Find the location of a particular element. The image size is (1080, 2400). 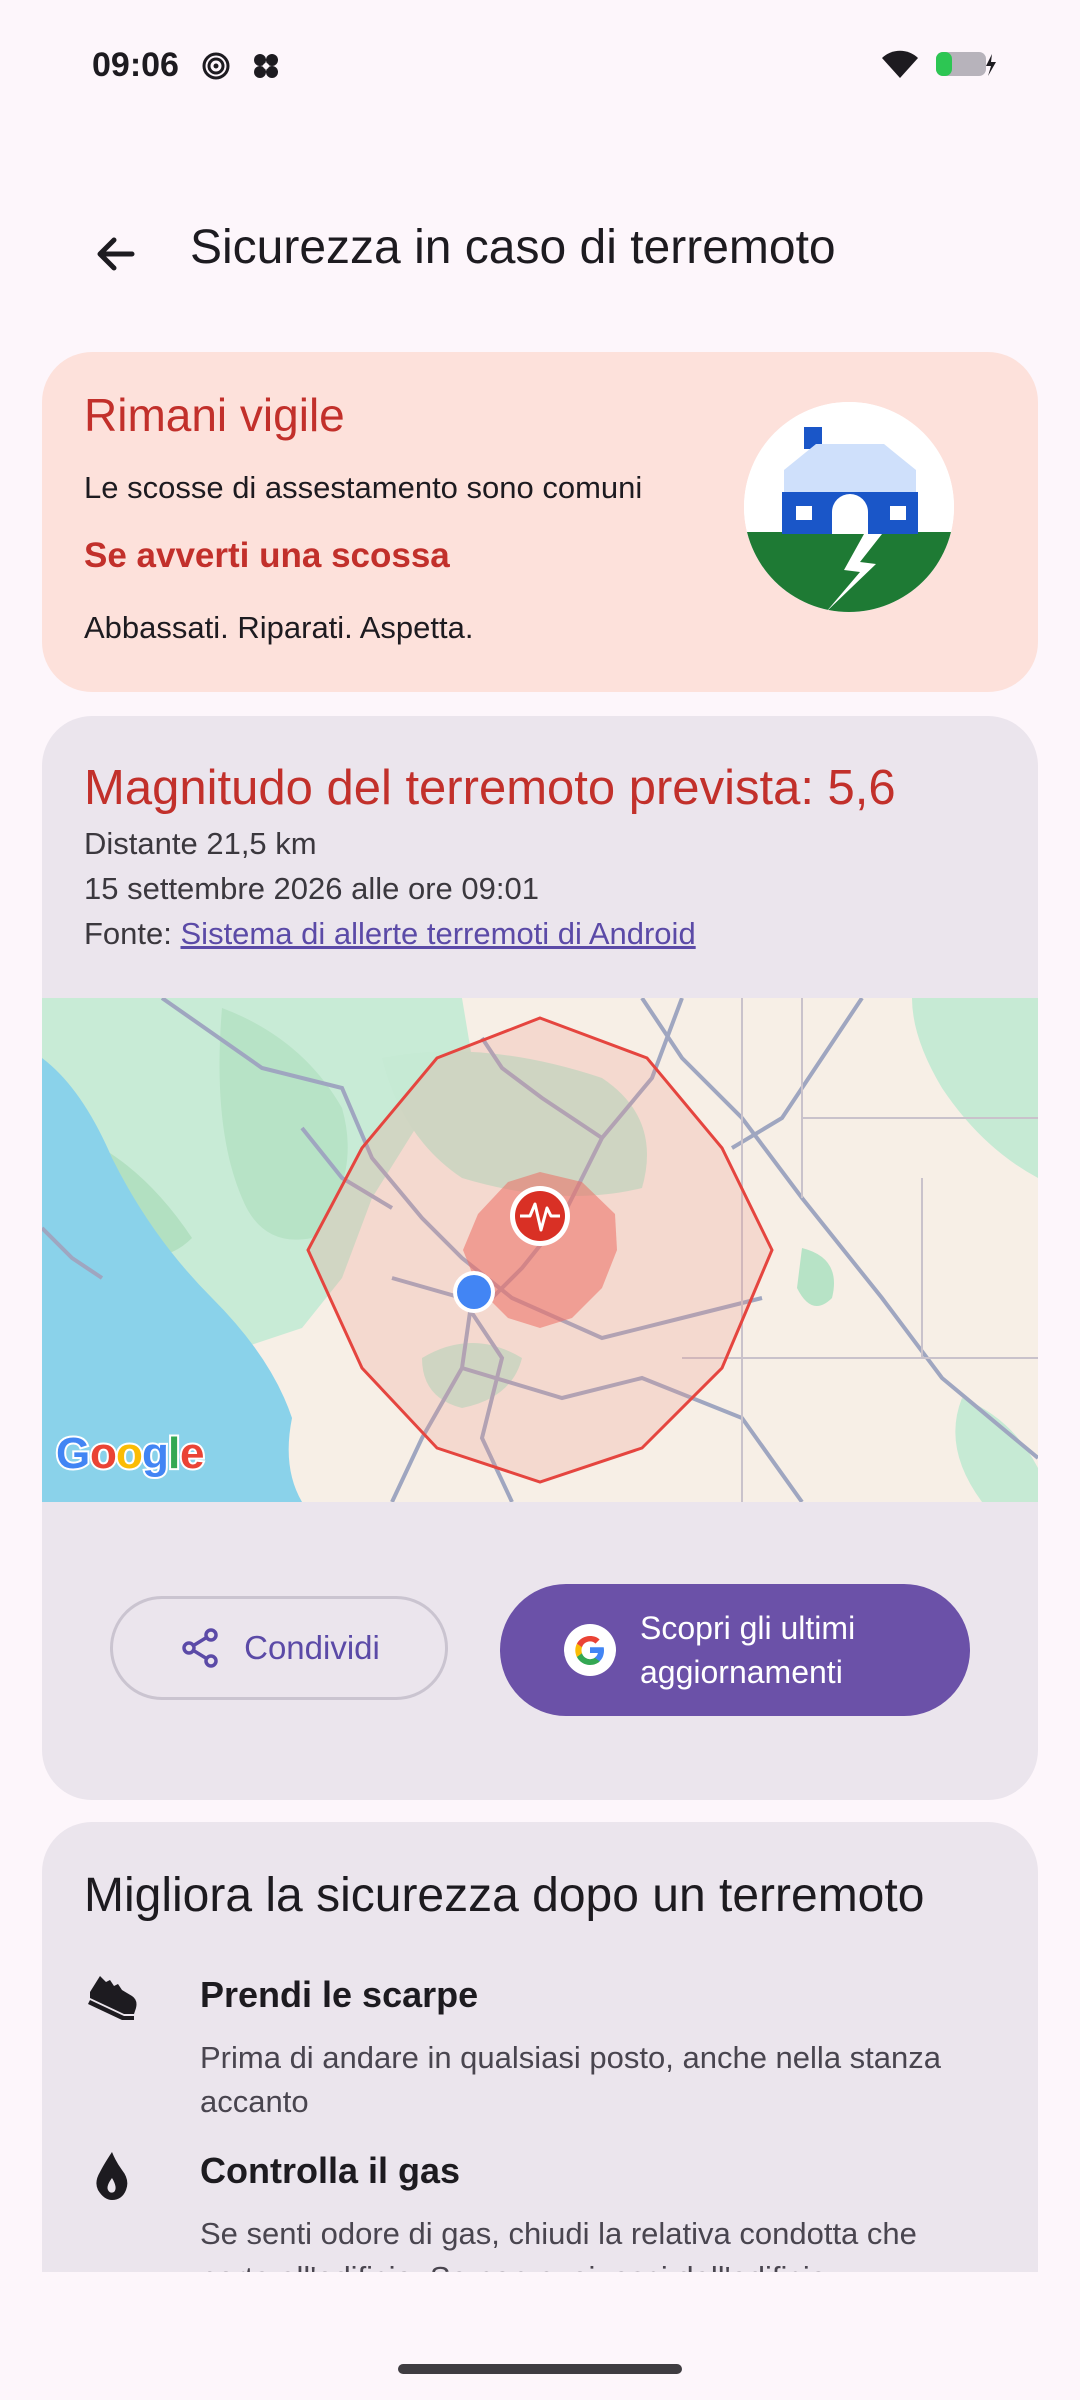

page-title: Sicurezza in caso di terremoto is located at coordinates (513, 247).